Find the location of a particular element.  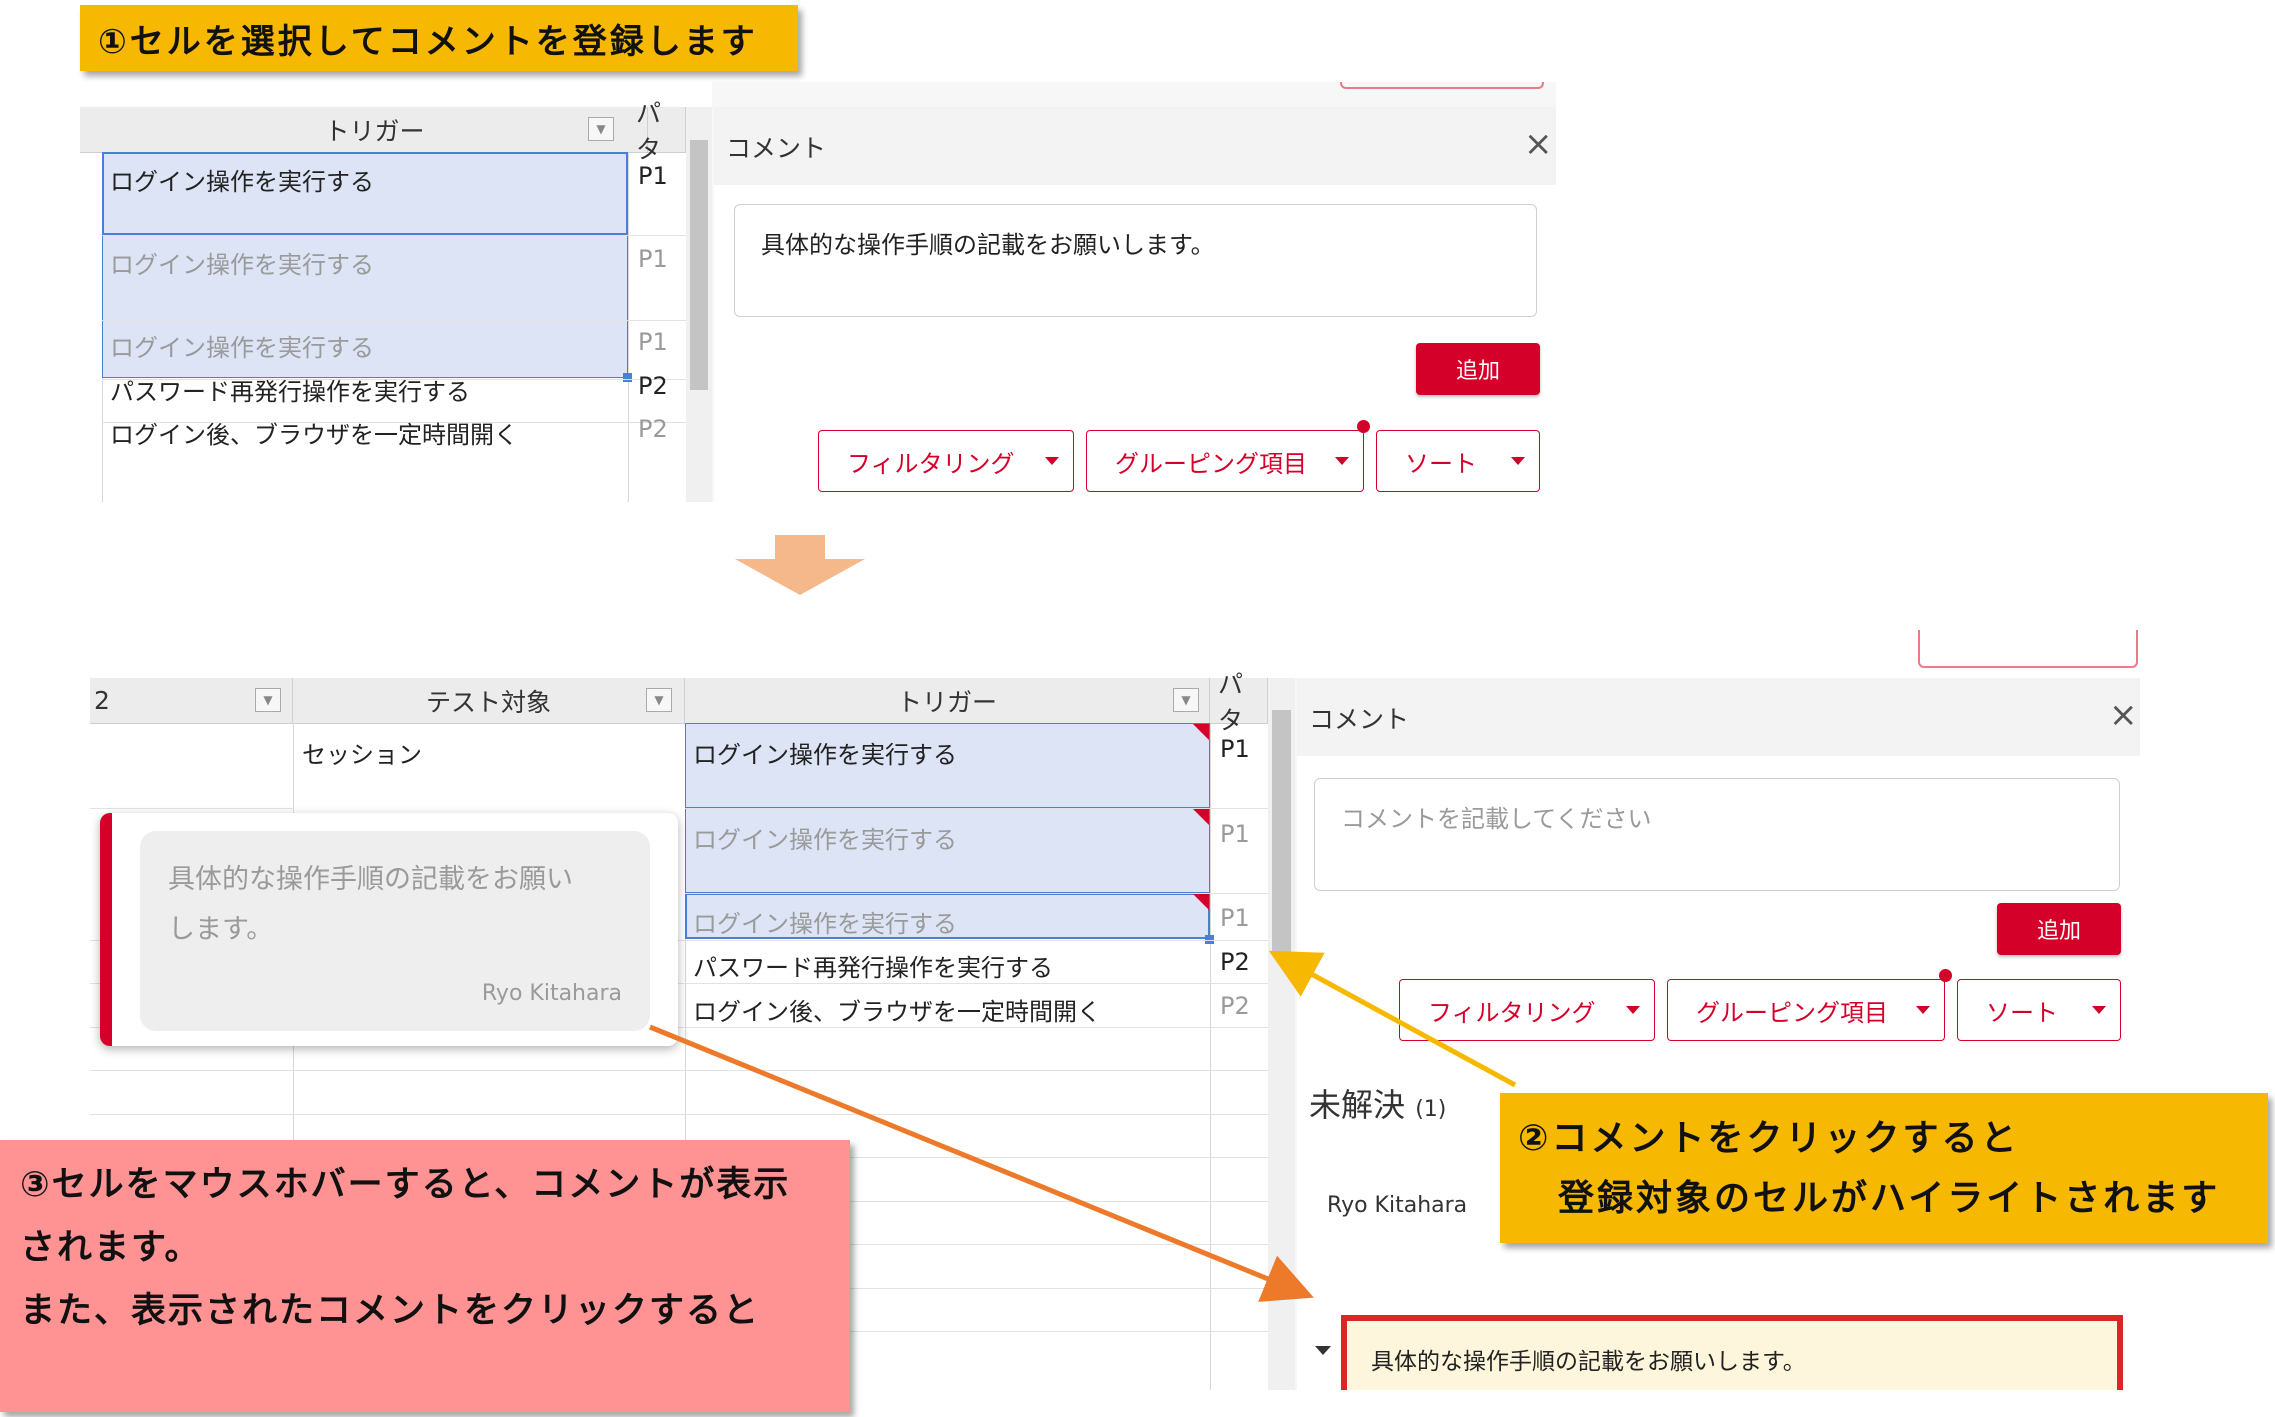

callout-step3-line1: ③セルをマウスホバーすると、コメントが表示 is located at coordinates (405, 1185).